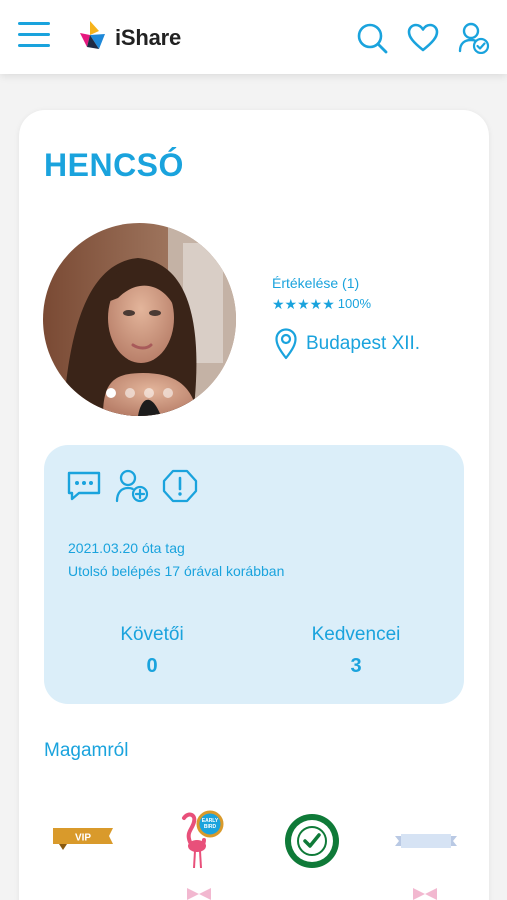 This screenshot has width=507, height=900. Describe the element at coordinates (176, 571) in the screenshot. I see `last-login: Utolsó belépés 17 órával korábban` at that location.